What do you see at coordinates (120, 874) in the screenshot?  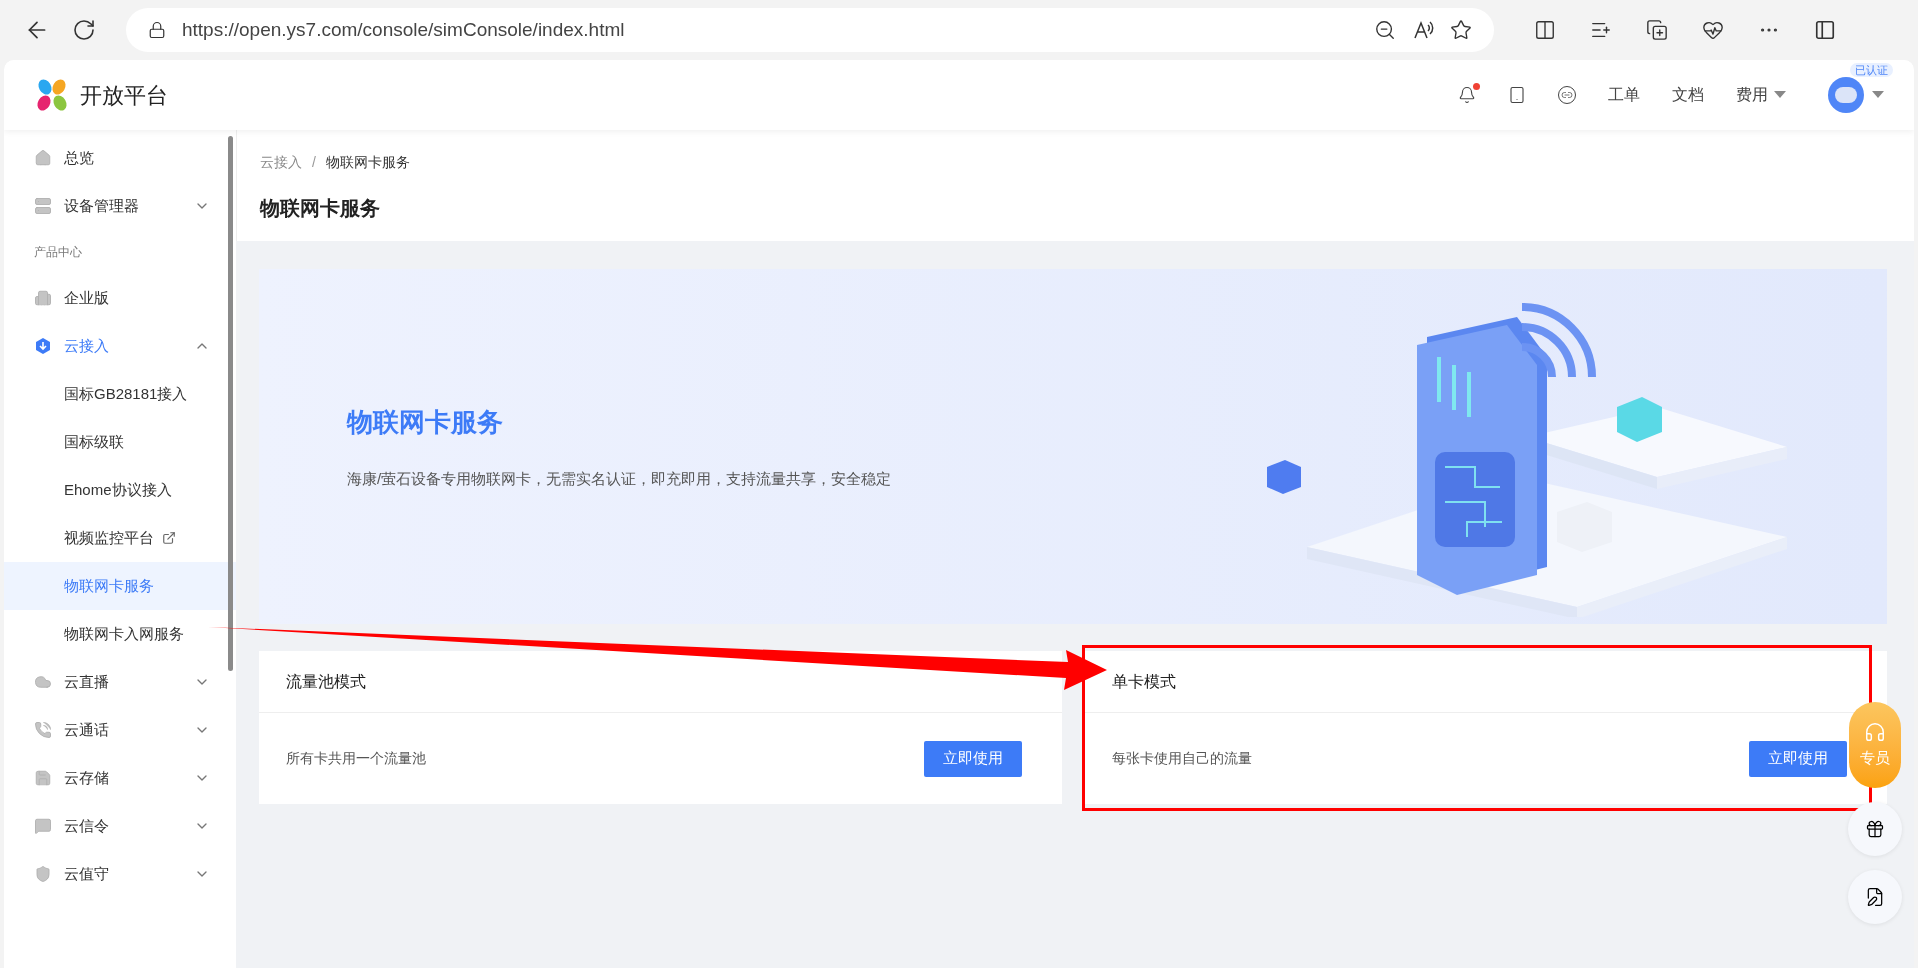 I see `sidebar-item: 云值守` at bounding box center [120, 874].